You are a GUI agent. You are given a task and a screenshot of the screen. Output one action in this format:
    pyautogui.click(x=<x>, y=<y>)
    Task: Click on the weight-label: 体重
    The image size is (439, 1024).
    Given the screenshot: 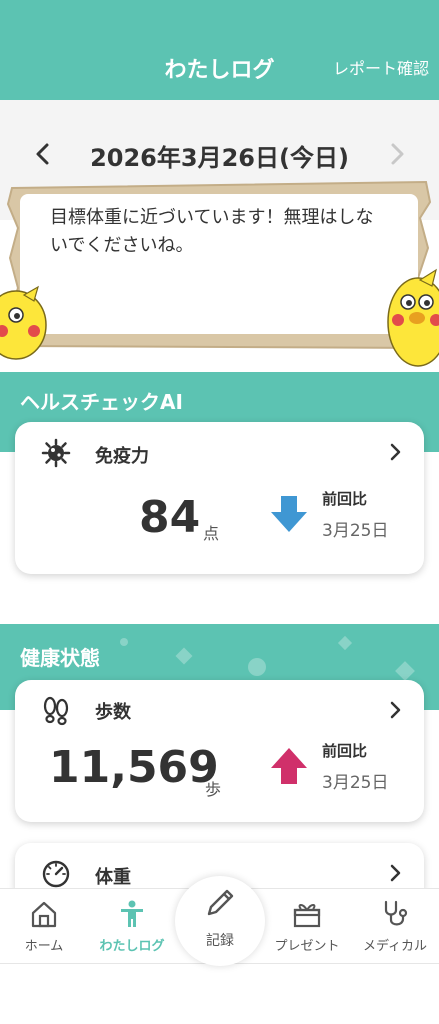 What is the action you would take?
    pyautogui.click(x=113, y=877)
    